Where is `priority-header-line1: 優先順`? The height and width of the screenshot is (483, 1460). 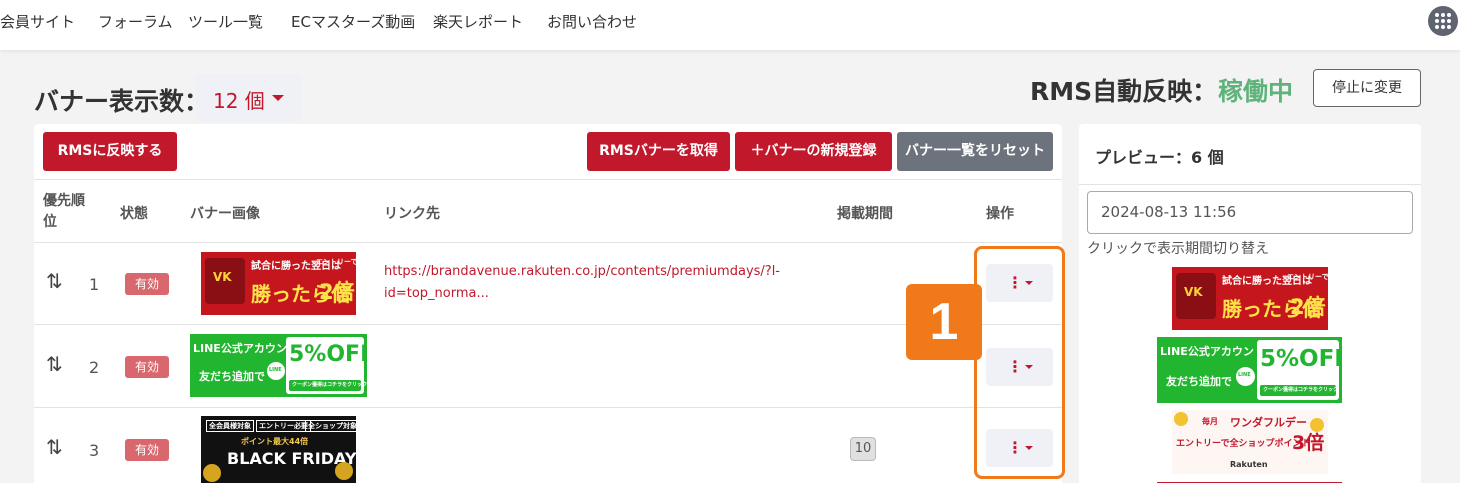
priority-header-line1: 優先順 is located at coordinates (64, 201).